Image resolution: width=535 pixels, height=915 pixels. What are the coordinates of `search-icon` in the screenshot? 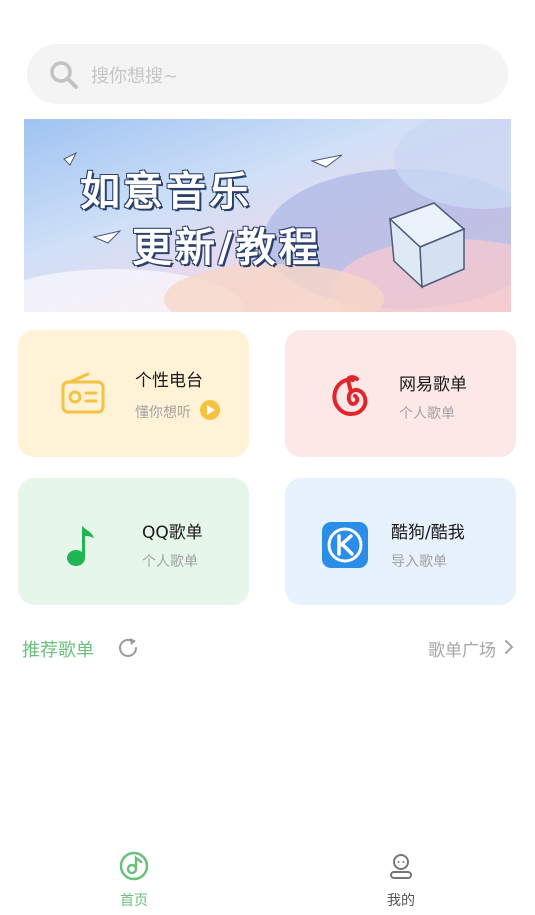 It's located at (64, 75).